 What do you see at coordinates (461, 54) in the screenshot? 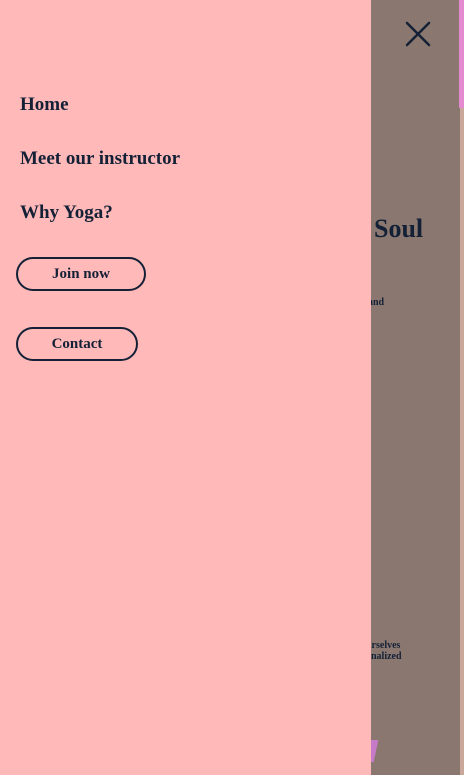
I see `background-accent` at bounding box center [461, 54].